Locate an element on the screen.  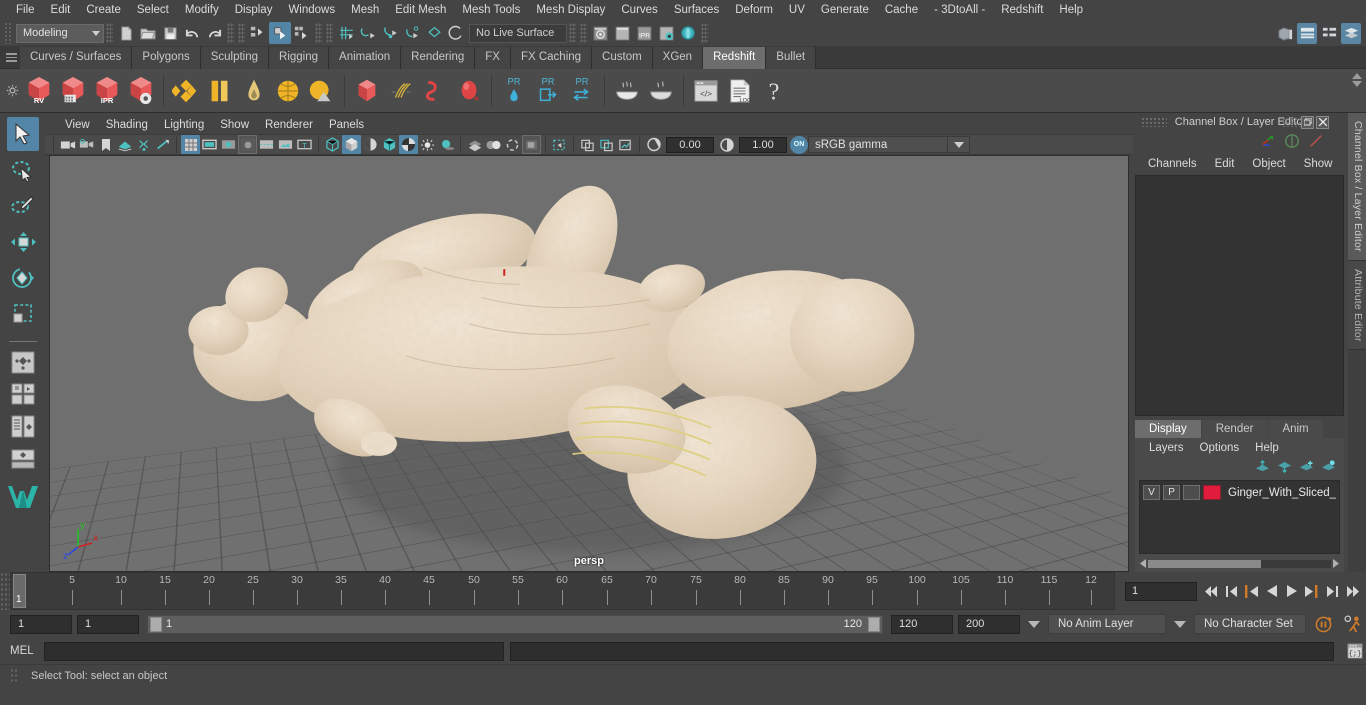
multisample-icon is located at coordinates (512, 144).